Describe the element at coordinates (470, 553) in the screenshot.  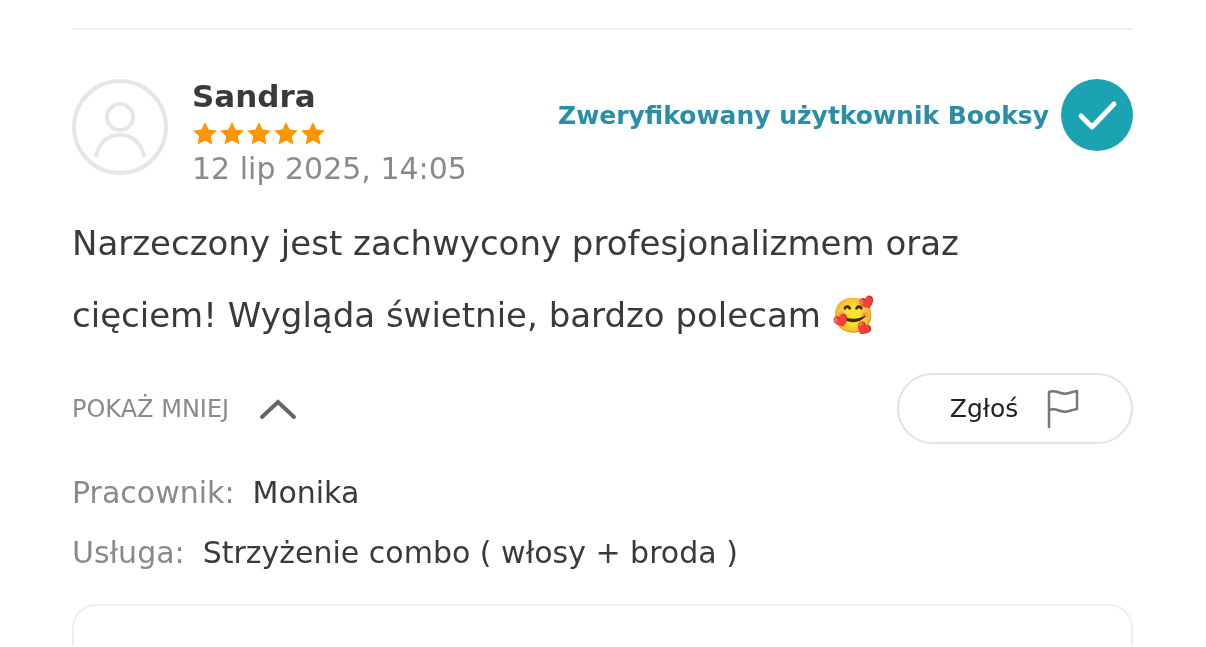
I see `detail-value: Strzyżenie combo ( włosy + broda )` at that location.